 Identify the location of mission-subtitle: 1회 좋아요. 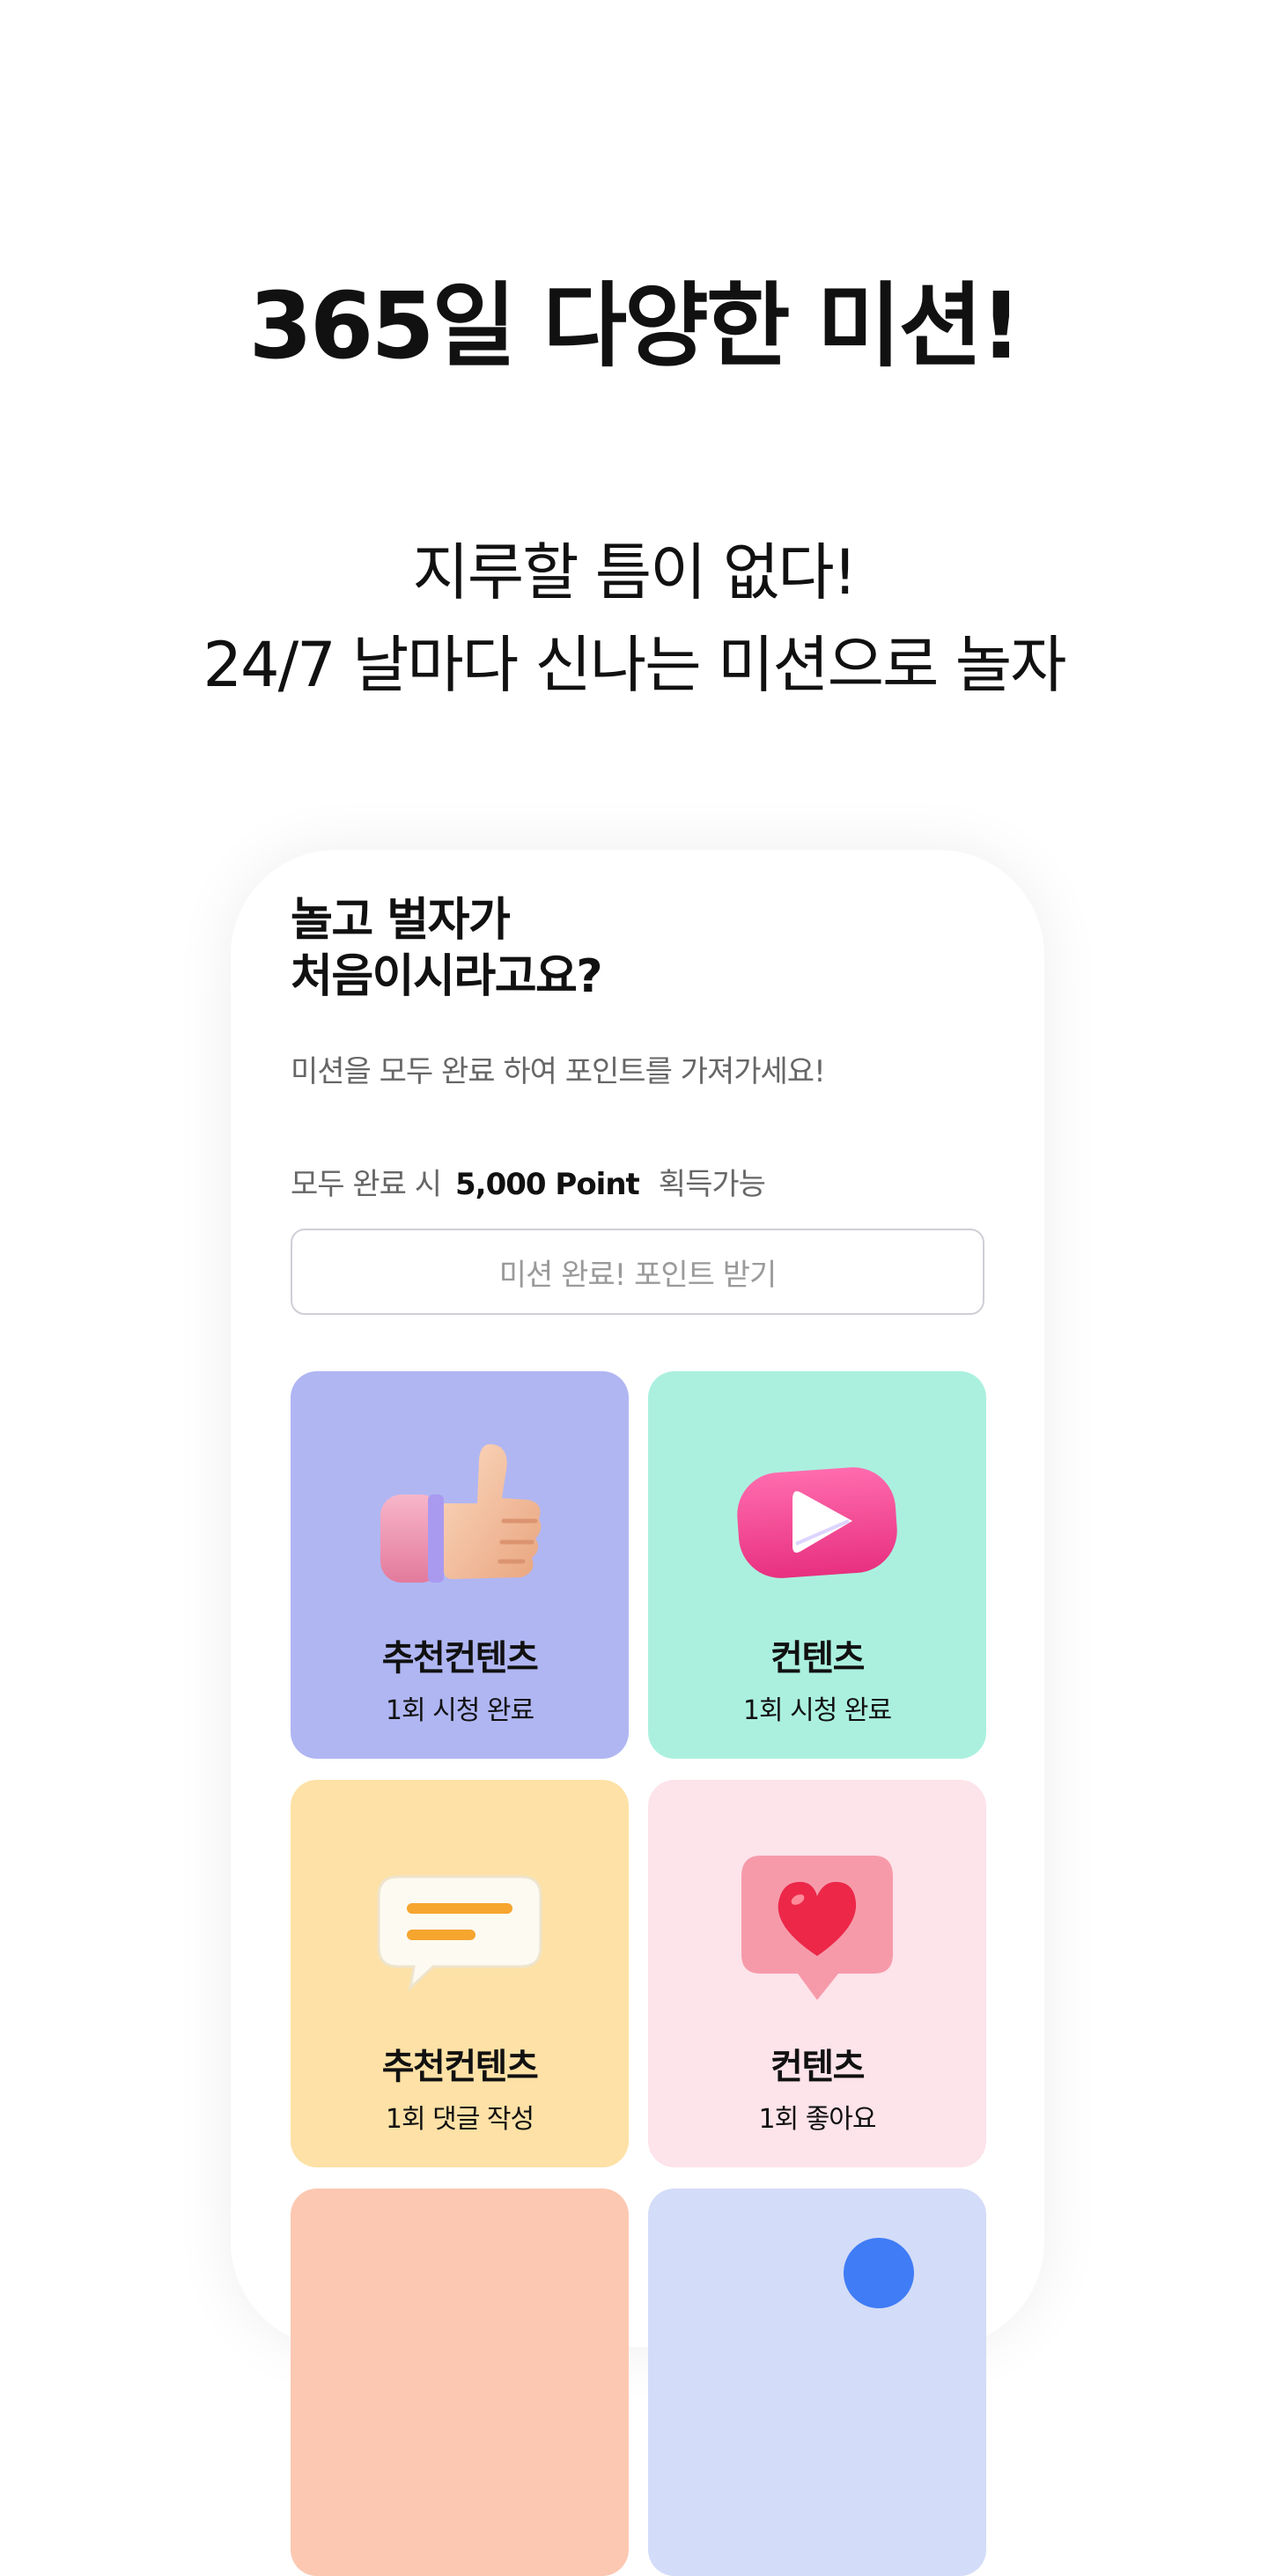
(817, 2119).